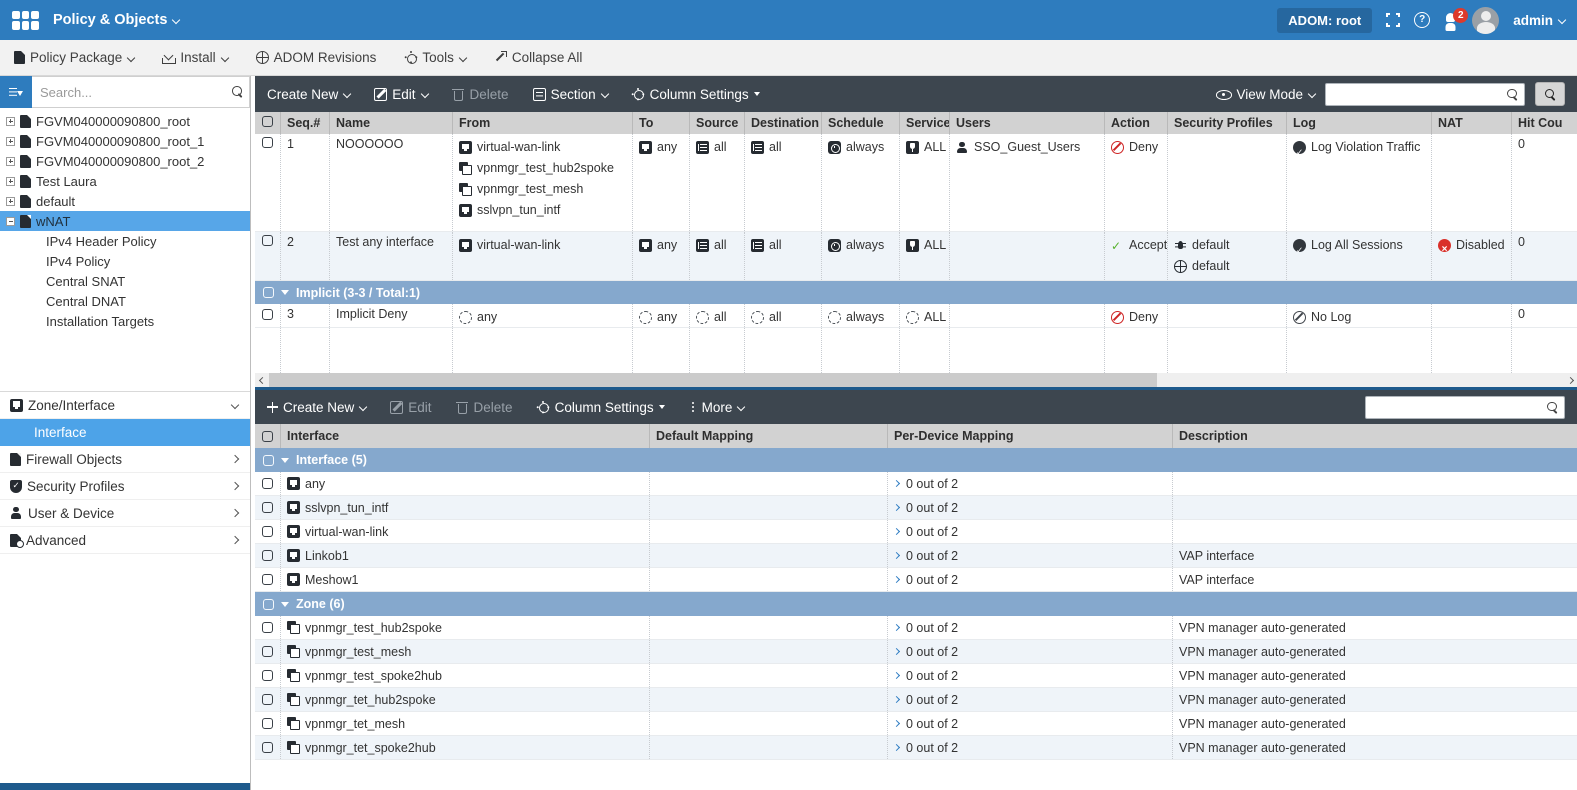  I want to click on tree-item-package: Test Laura, so click(125, 181).